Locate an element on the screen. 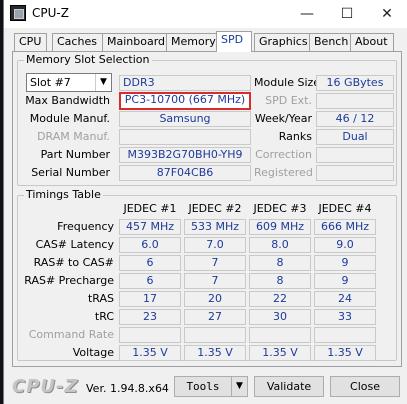  timings-col-header: JEDEC #4 is located at coordinates (345, 208).